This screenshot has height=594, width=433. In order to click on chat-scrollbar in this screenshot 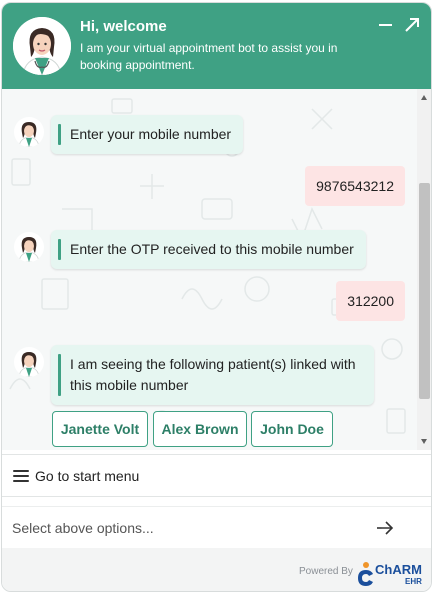, I will do `click(424, 269)`.